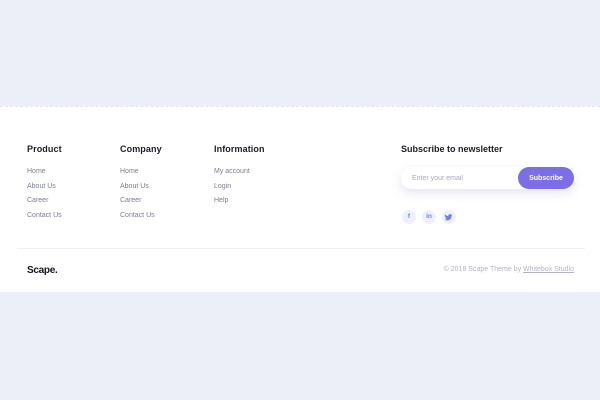 The image size is (600, 400). Describe the element at coordinates (301, 248) in the screenshot. I see `footer-divider` at that location.